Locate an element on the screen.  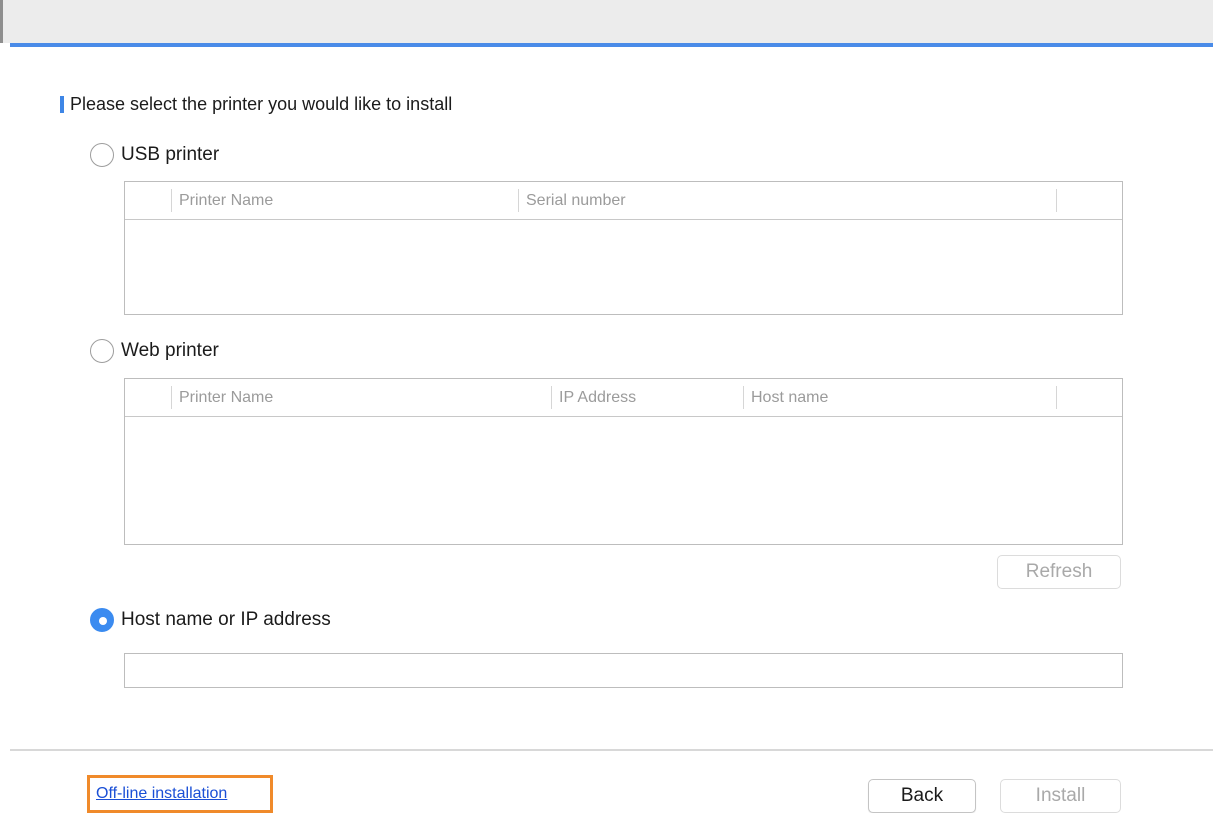
web-printer-radio is located at coordinates (102, 351).